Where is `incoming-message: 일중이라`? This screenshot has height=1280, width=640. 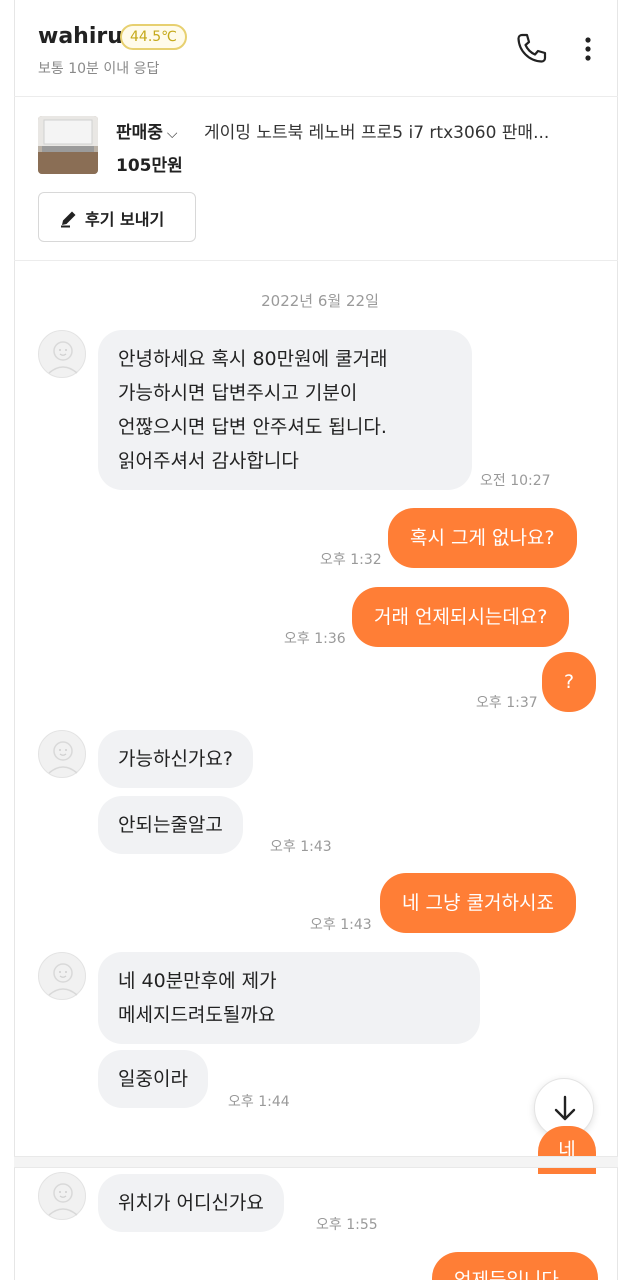 incoming-message: 일중이라 is located at coordinates (153, 1079).